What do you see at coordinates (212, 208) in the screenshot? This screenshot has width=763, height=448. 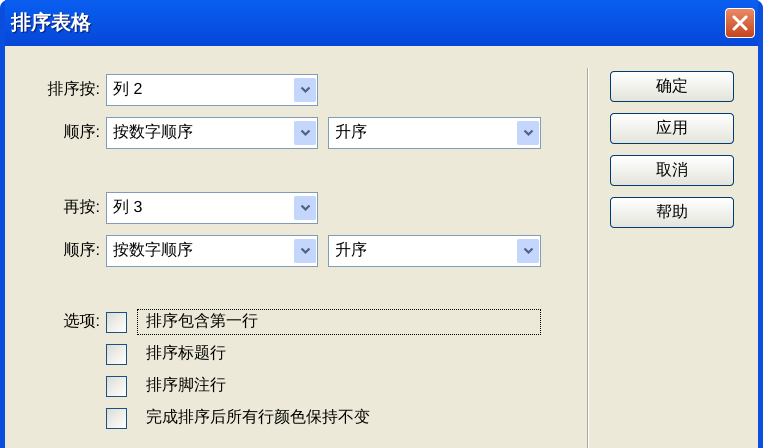 I see `dropdown: 列 3` at bounding box center [212, 208].